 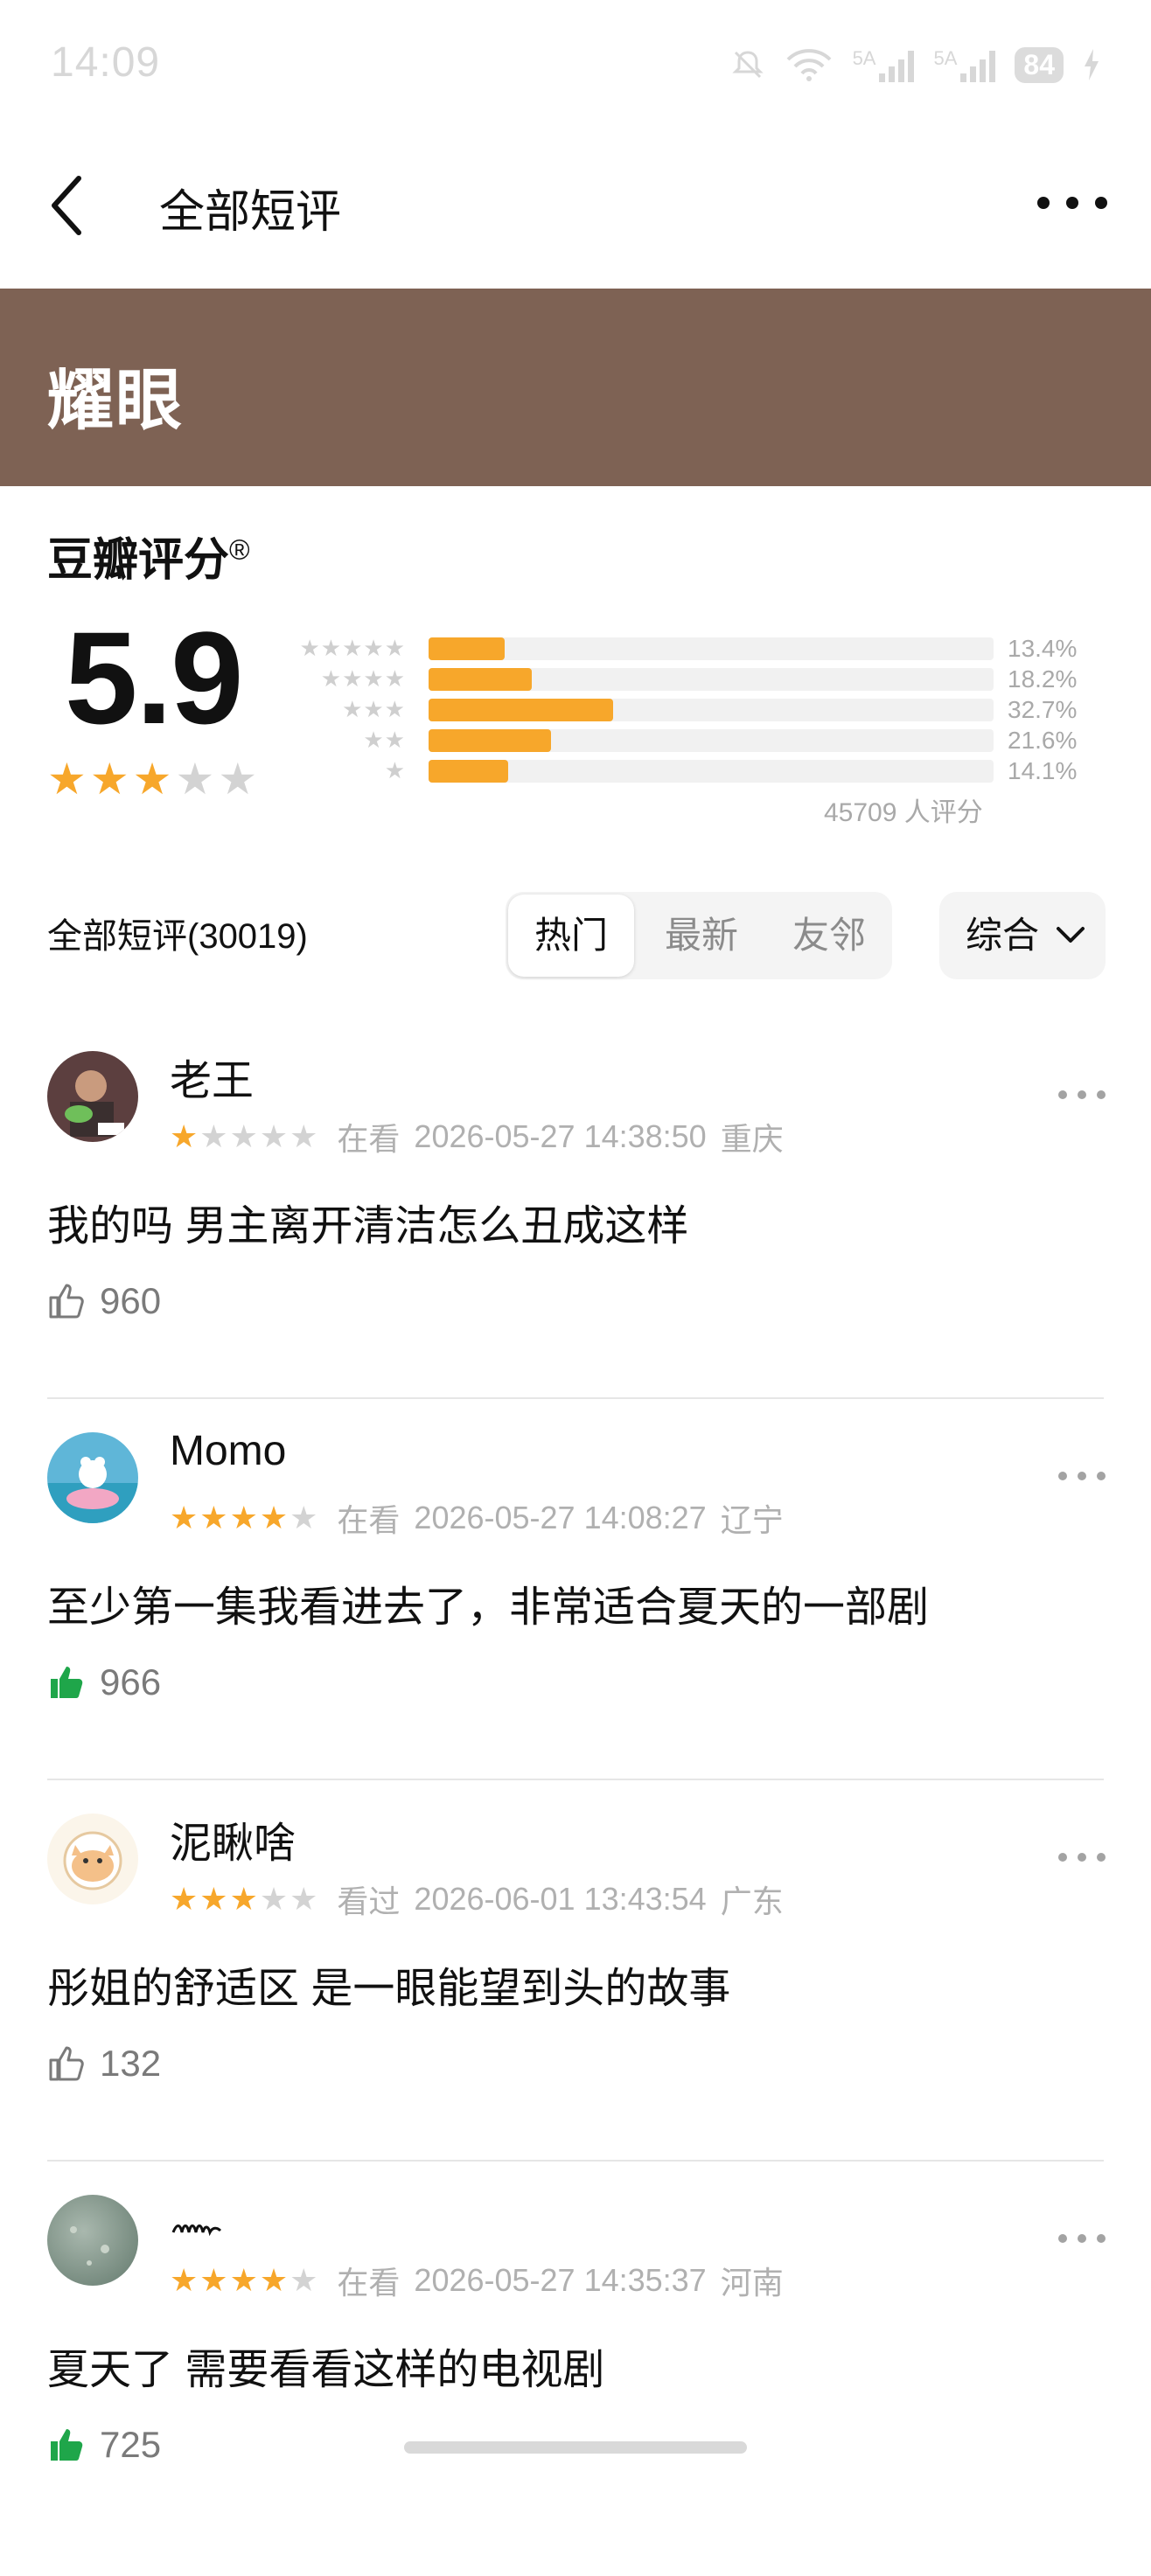 I want to click on review-location: 广东, so click(x=752, y=1901).